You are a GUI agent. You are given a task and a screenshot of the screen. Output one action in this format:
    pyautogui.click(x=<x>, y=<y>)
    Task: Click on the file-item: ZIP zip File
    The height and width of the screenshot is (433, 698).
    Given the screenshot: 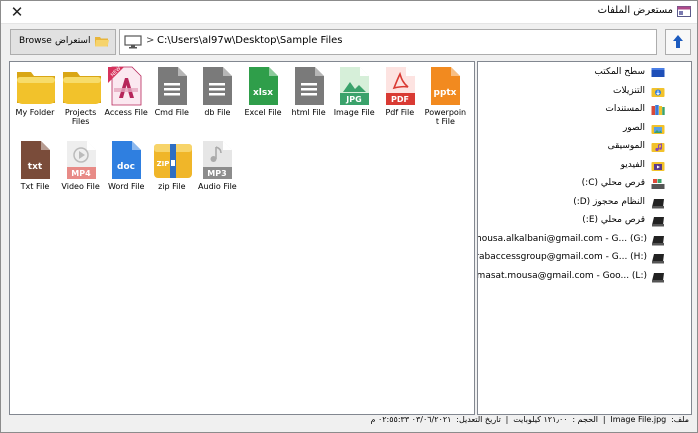 What is the action you would take?
    pyautogui.click(x=172, y=165)
    